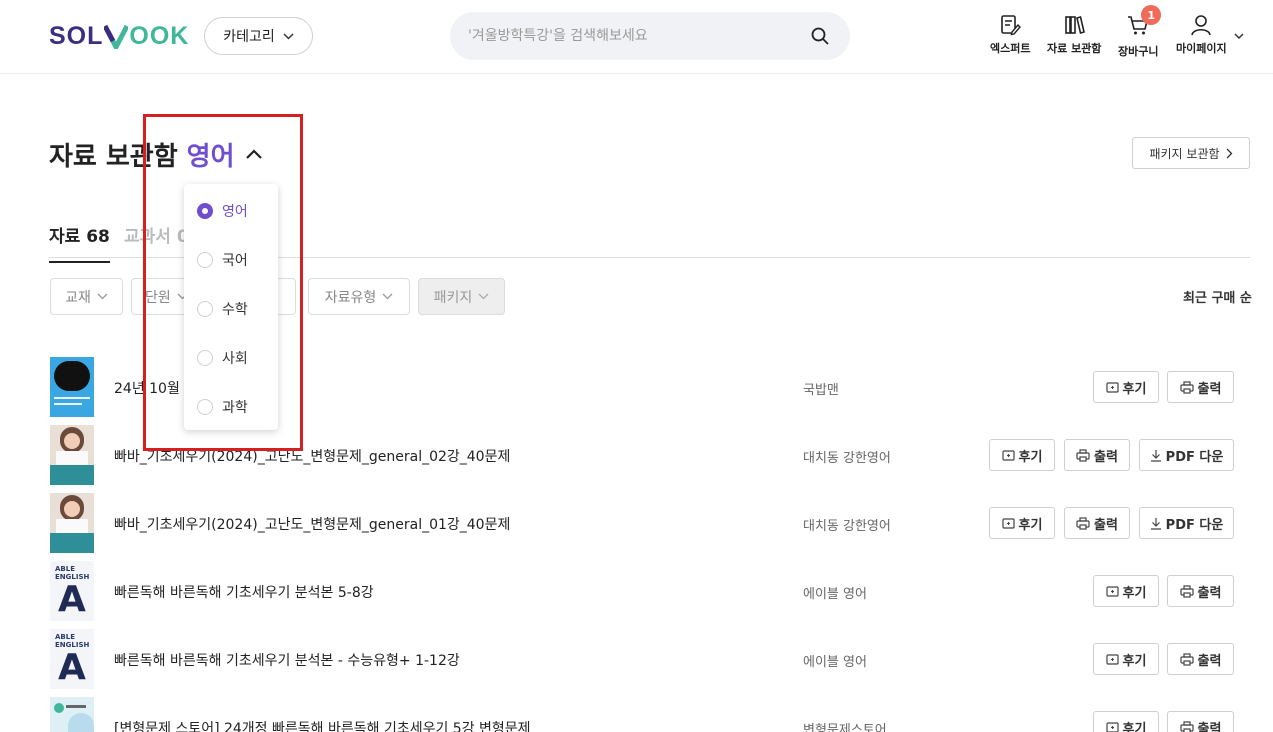  What do you see at coordinates (205, 211) in the screenshot?
I see `radio-checked-icon` at bounding box center [205, 211].